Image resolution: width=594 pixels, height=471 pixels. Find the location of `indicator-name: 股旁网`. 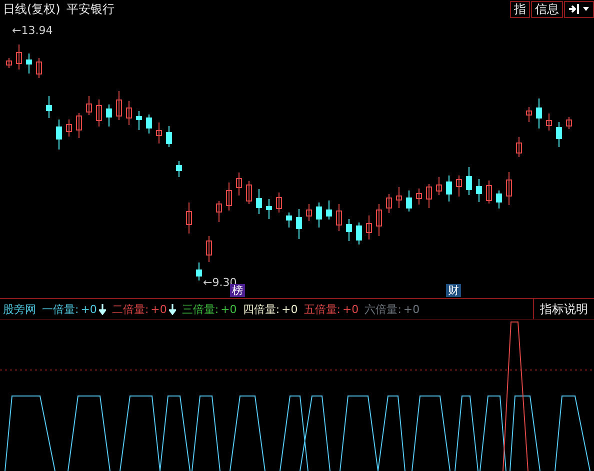

indicator-name: 股旁网 is located at coordinates (19, 309).